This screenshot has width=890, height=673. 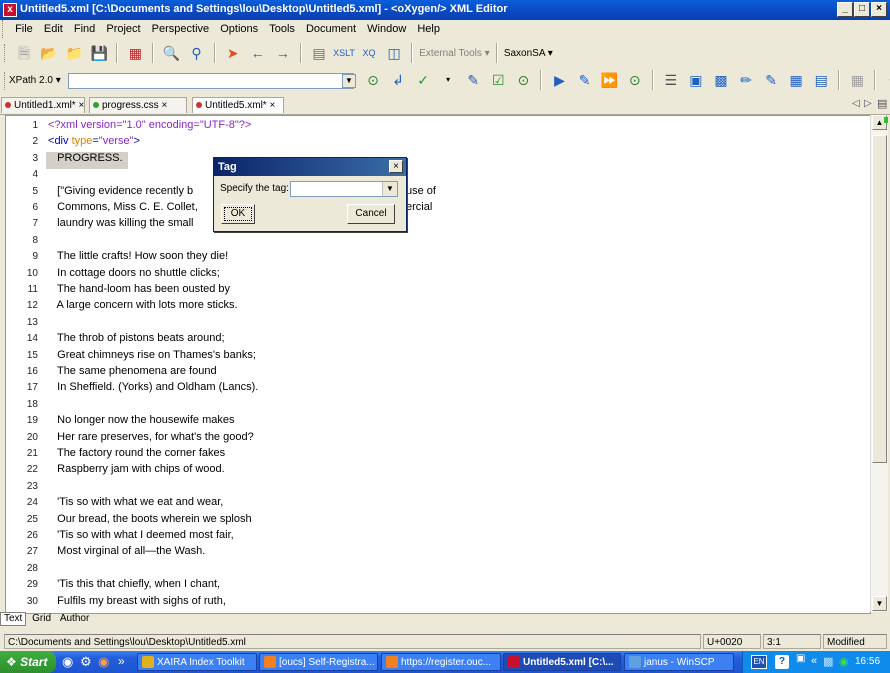 I want to click on code-line: ["Giving evidence recently b, so click(x=121, y=190).